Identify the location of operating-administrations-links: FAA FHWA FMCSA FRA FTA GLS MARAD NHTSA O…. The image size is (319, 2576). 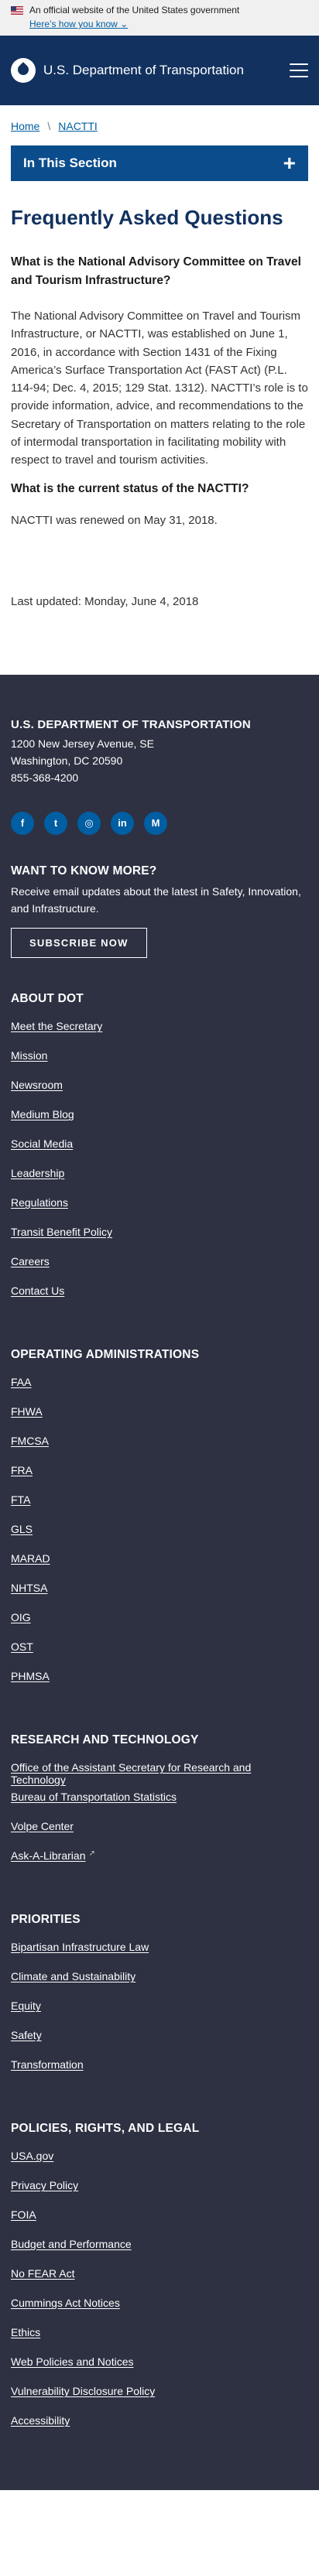
(159, 1538).